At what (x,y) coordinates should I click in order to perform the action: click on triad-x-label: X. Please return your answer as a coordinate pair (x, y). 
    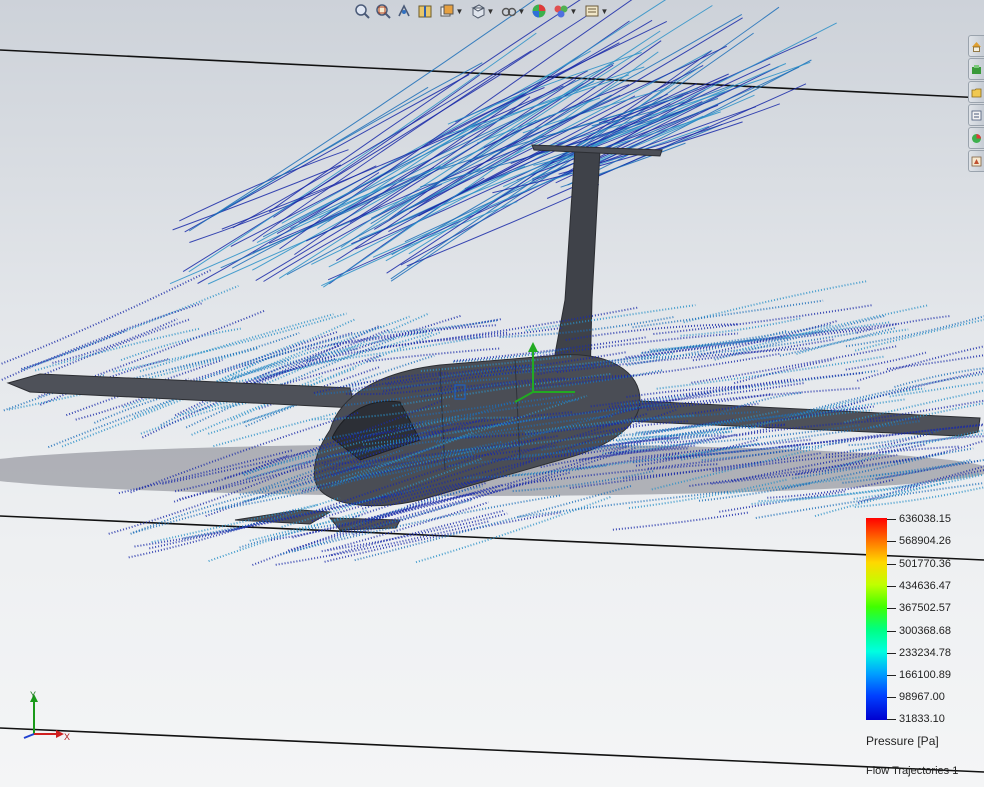
    Looking at the image, I should click on (67, 737).